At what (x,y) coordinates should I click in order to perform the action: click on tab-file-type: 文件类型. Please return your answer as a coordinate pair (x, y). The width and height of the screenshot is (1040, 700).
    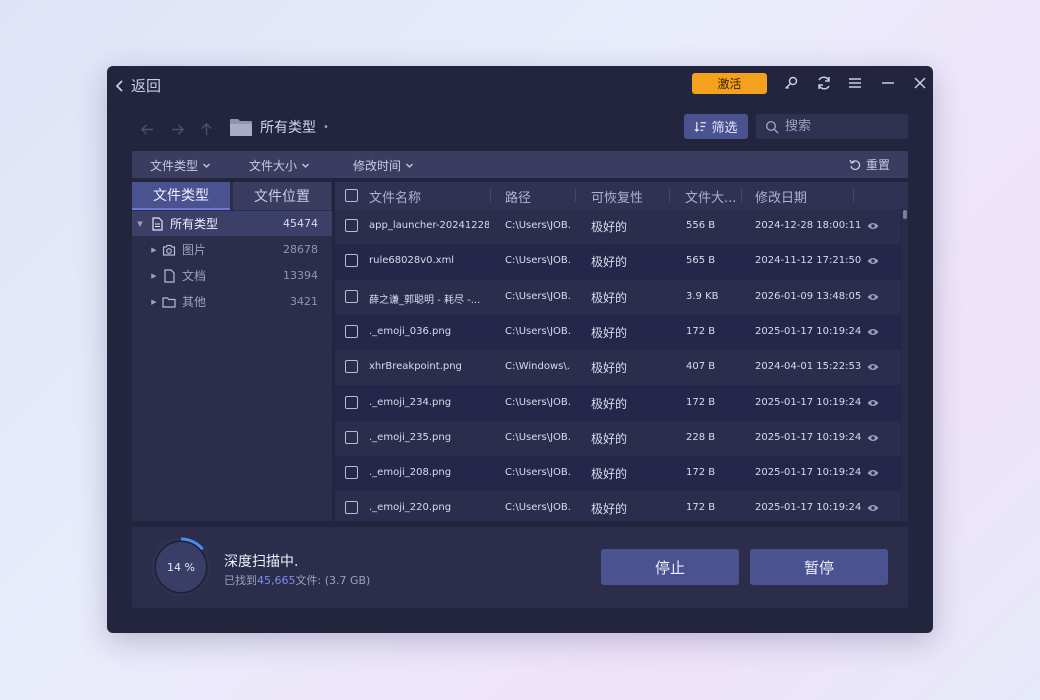
    Looking at the image, I should click on (181, 196).